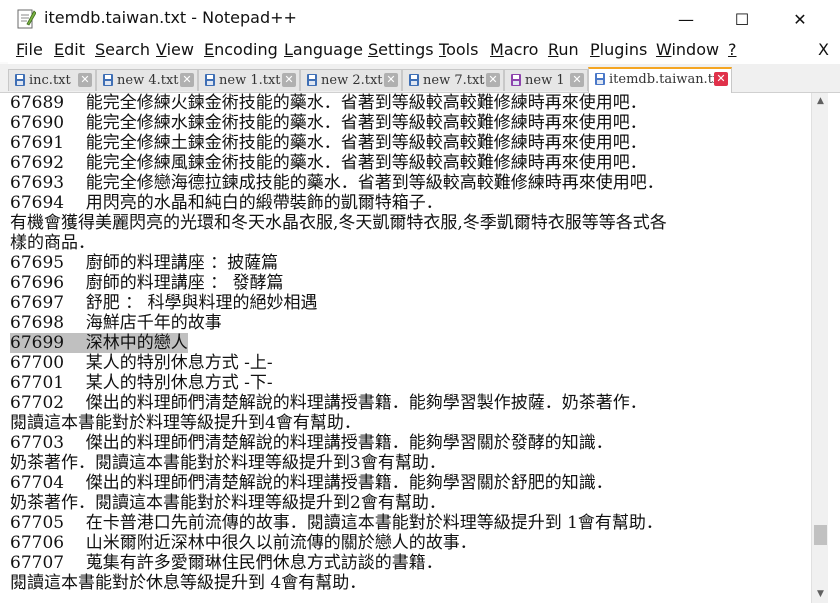  I want to click on title-bar: itemdb.taiwan.txt - Notepad++ — ☐ ✕, so click(420, 19).